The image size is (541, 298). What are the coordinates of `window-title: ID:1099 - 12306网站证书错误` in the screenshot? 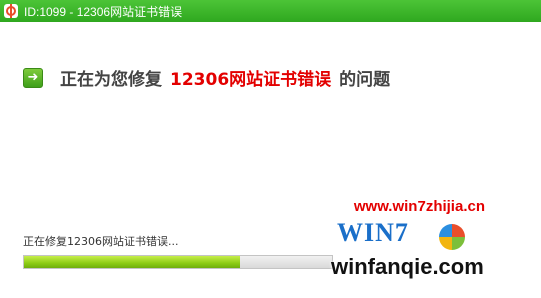 It's located at (103, 11).